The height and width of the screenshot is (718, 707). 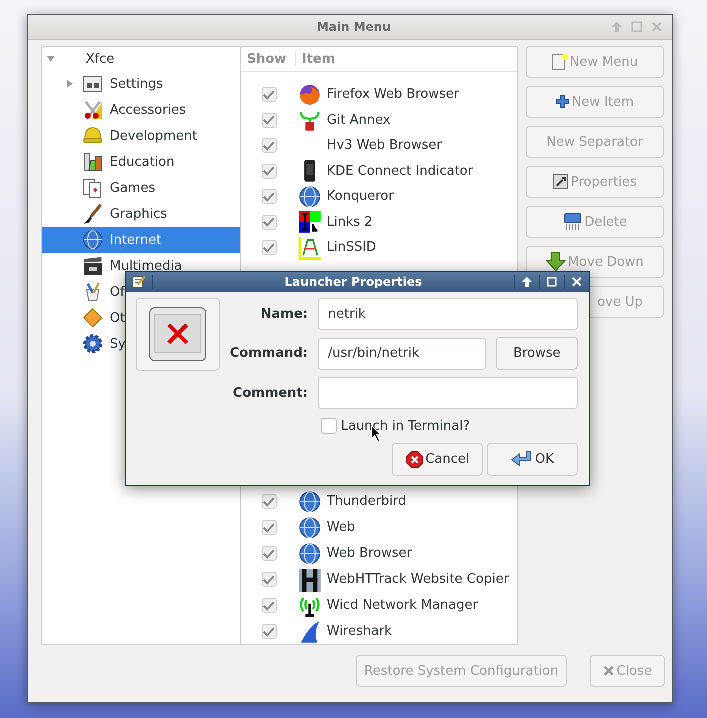 What do you see at coordinates (384, 146) in the screenshot?
I see `menu-item-label: Hv3 Web Browser` at bounding box center [384, 146].